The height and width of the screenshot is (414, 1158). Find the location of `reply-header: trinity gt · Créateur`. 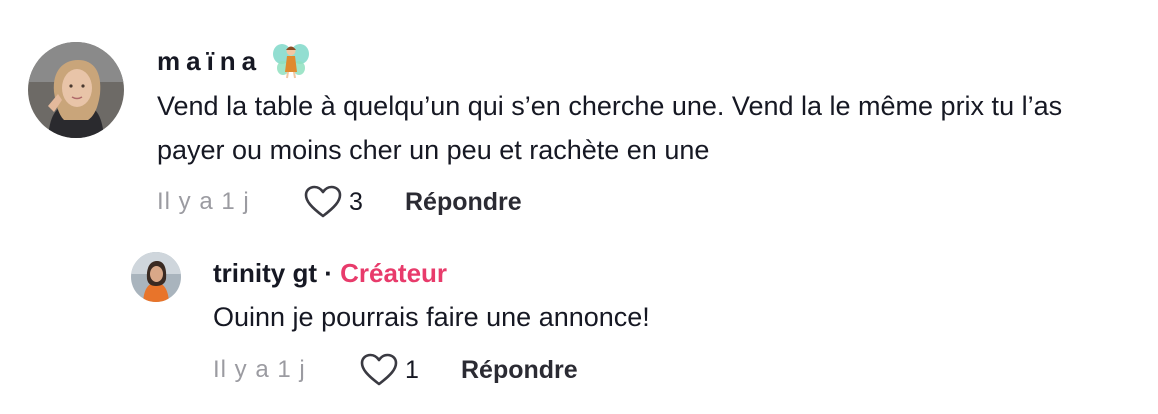

reply-header: trinity gt · Créateur is located at coordinates (330, 273).